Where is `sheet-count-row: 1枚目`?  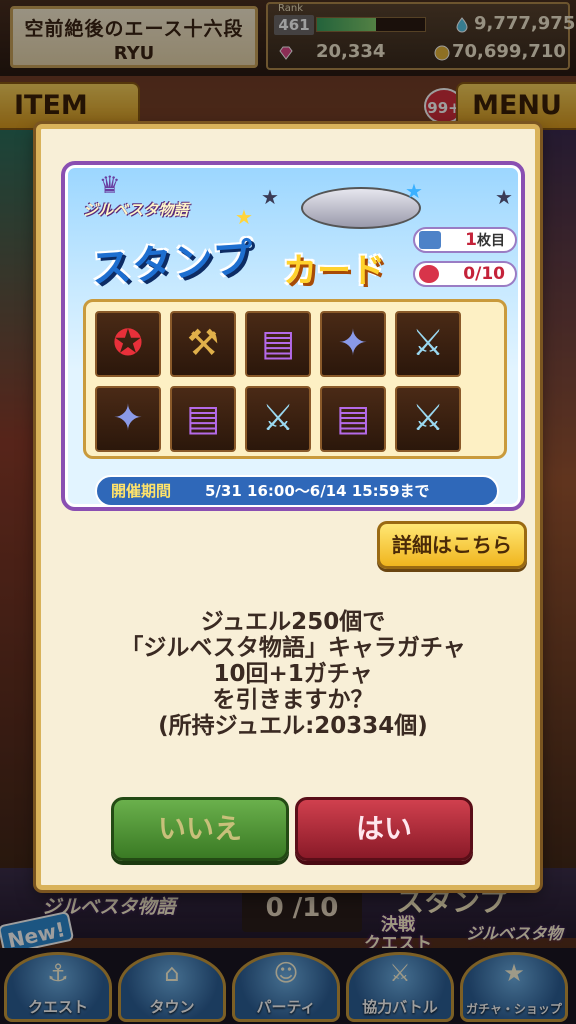
sheet-count-row: 1枚目 is located at coordinates (465, 240).